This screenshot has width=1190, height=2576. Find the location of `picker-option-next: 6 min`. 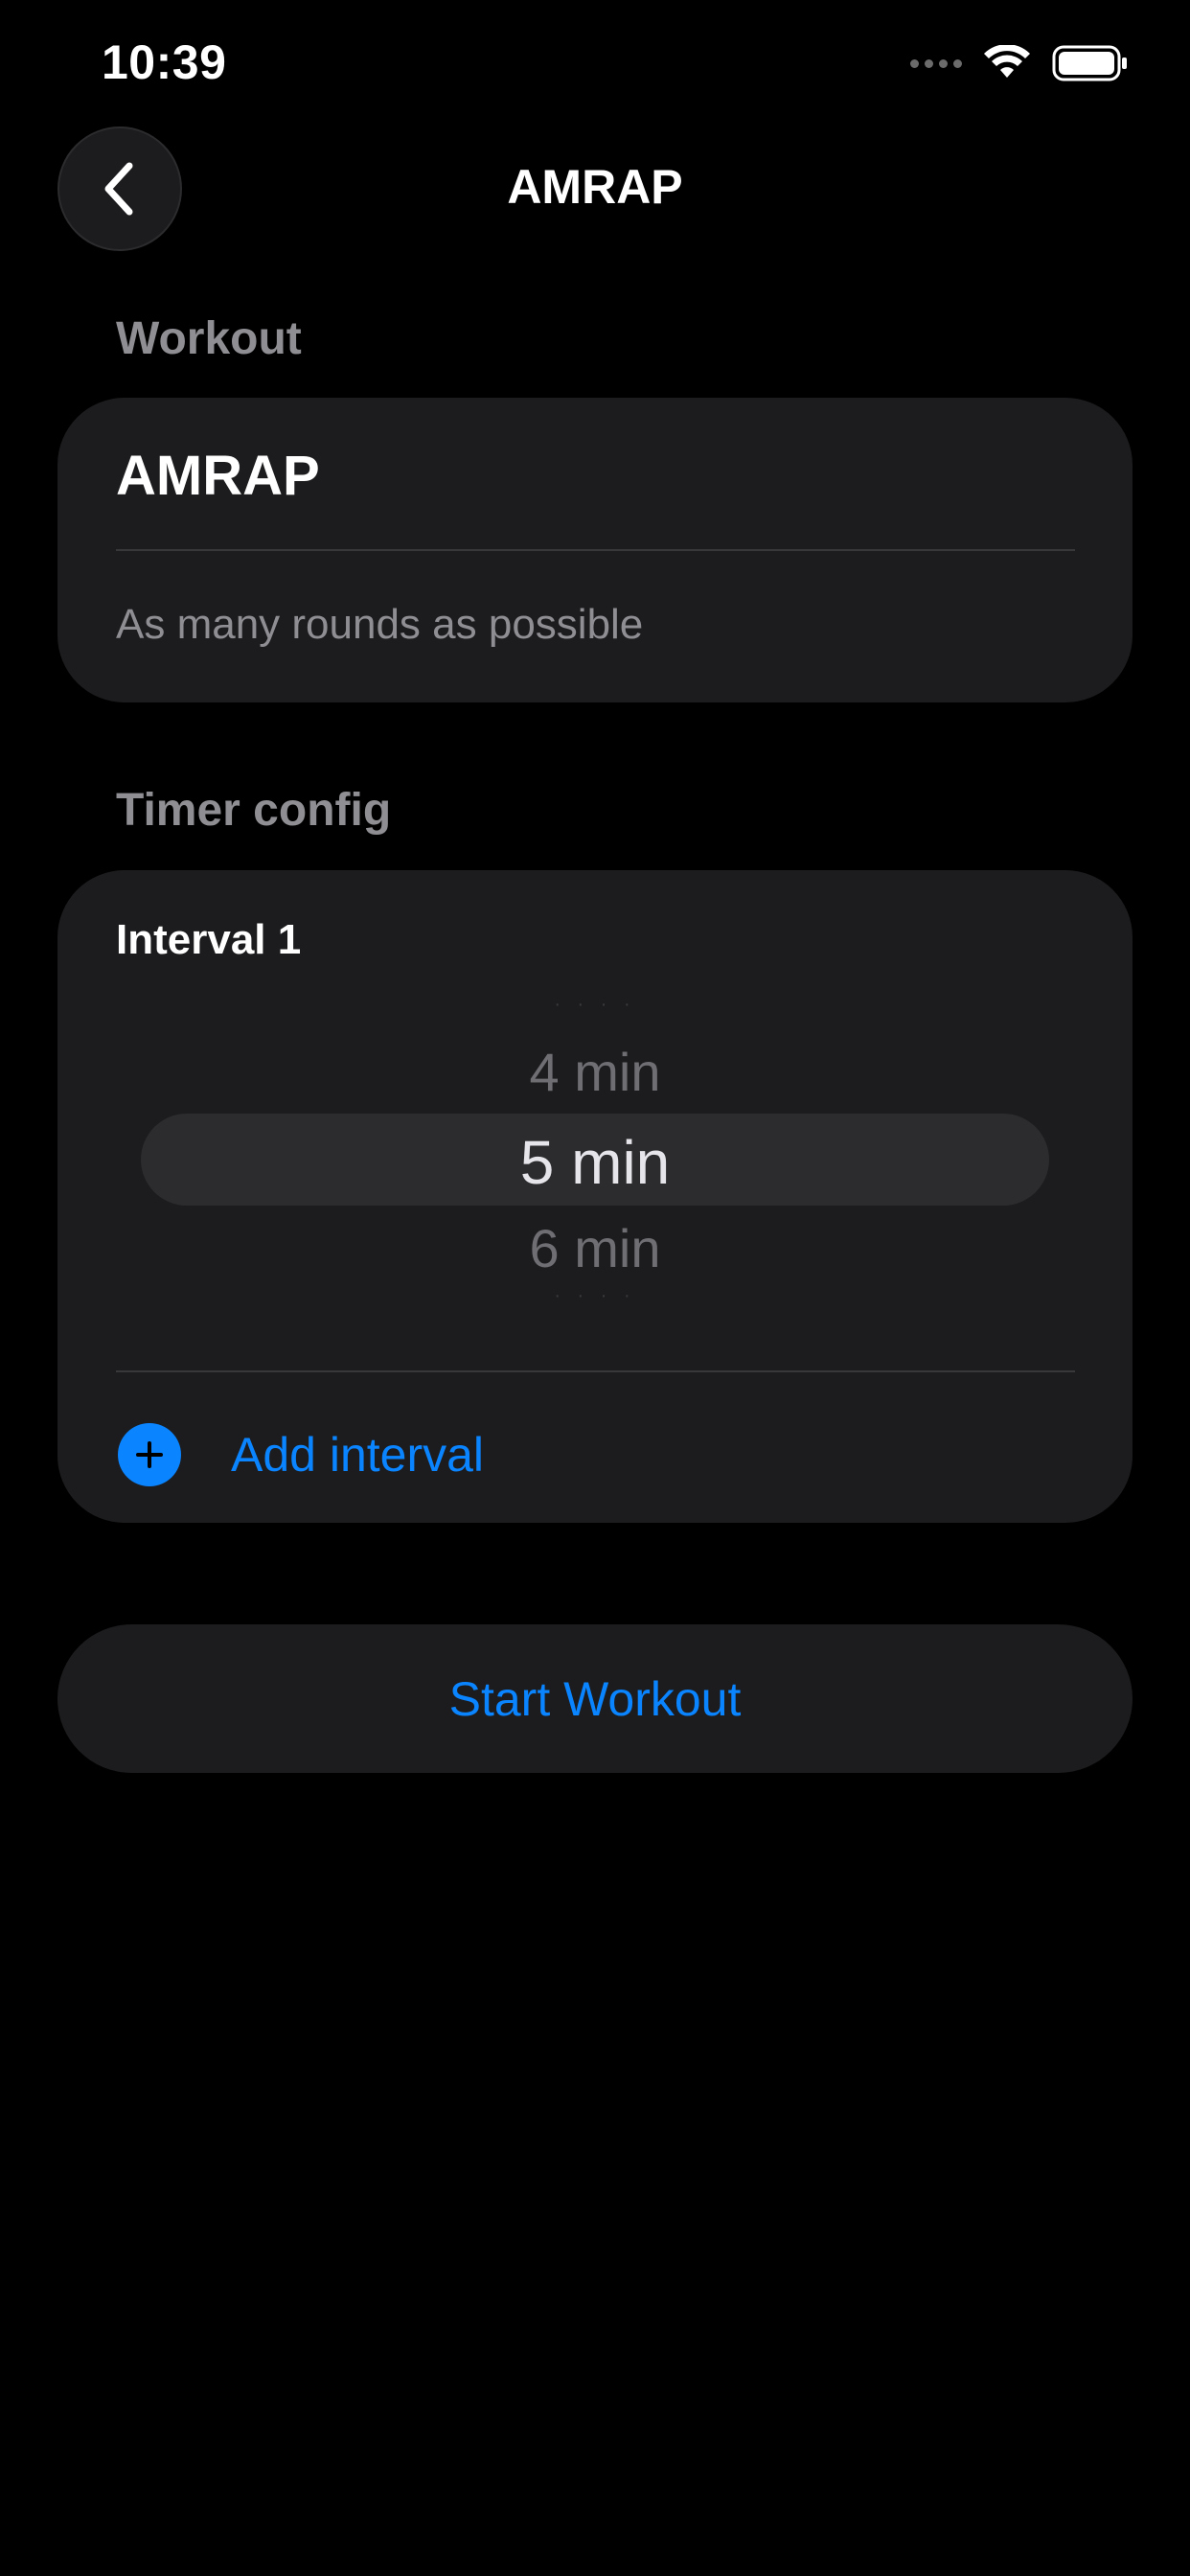

picker-option-next: 6 min is located at coordinates (595, 1248).